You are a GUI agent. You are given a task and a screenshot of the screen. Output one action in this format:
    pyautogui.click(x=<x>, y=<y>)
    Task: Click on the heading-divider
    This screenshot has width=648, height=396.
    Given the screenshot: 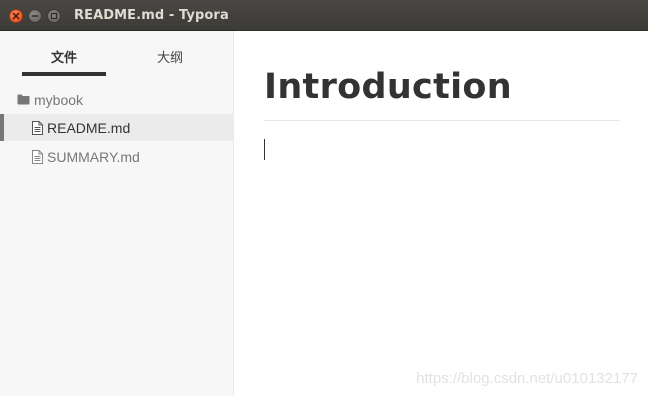 What is the action you would take?
    pyautogui.click(x=442, y=120)
    